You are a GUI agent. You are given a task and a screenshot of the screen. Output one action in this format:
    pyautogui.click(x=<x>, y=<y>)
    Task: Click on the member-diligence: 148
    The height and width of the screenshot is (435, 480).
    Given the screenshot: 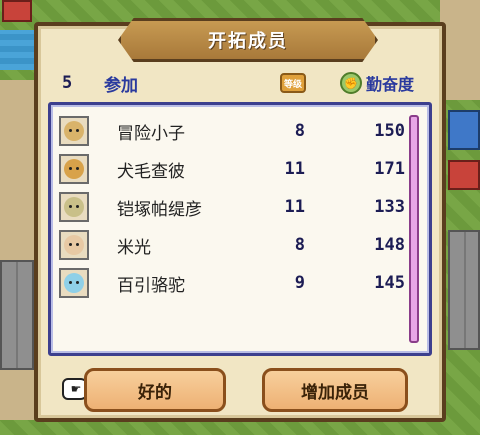 What is the action you would take?
    pyautogui.click(x=389, y=245)
    